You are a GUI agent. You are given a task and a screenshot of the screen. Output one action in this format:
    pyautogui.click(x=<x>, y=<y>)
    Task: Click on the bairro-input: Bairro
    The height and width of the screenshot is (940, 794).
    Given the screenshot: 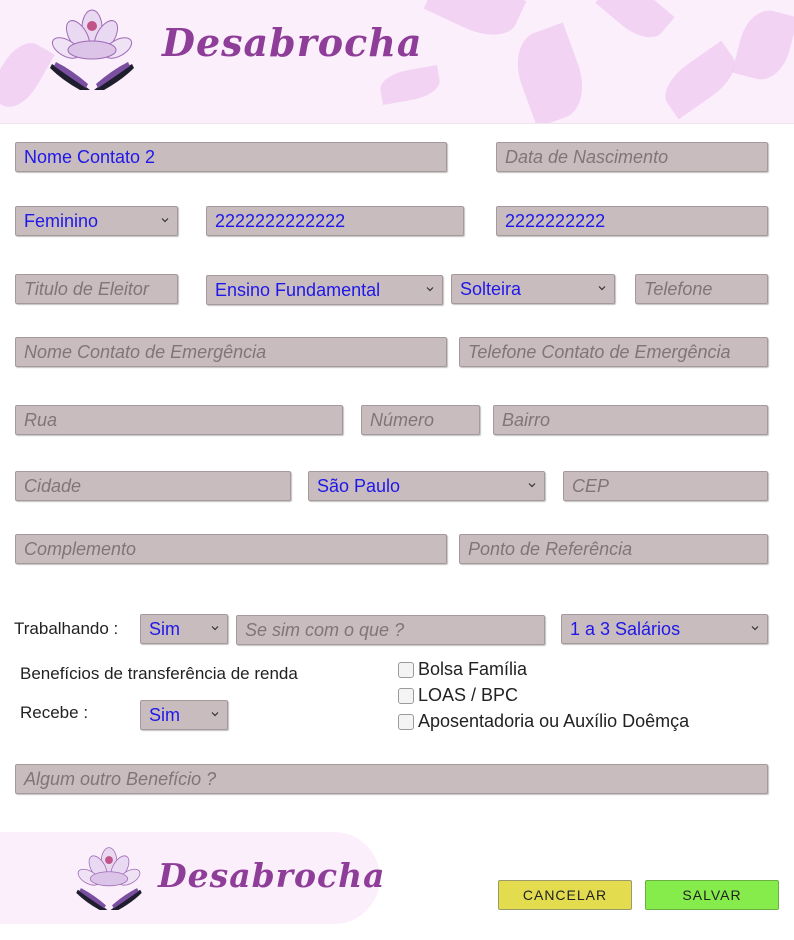 What is the action you would take?
    pyautogui.click(x=630, y=420)
    